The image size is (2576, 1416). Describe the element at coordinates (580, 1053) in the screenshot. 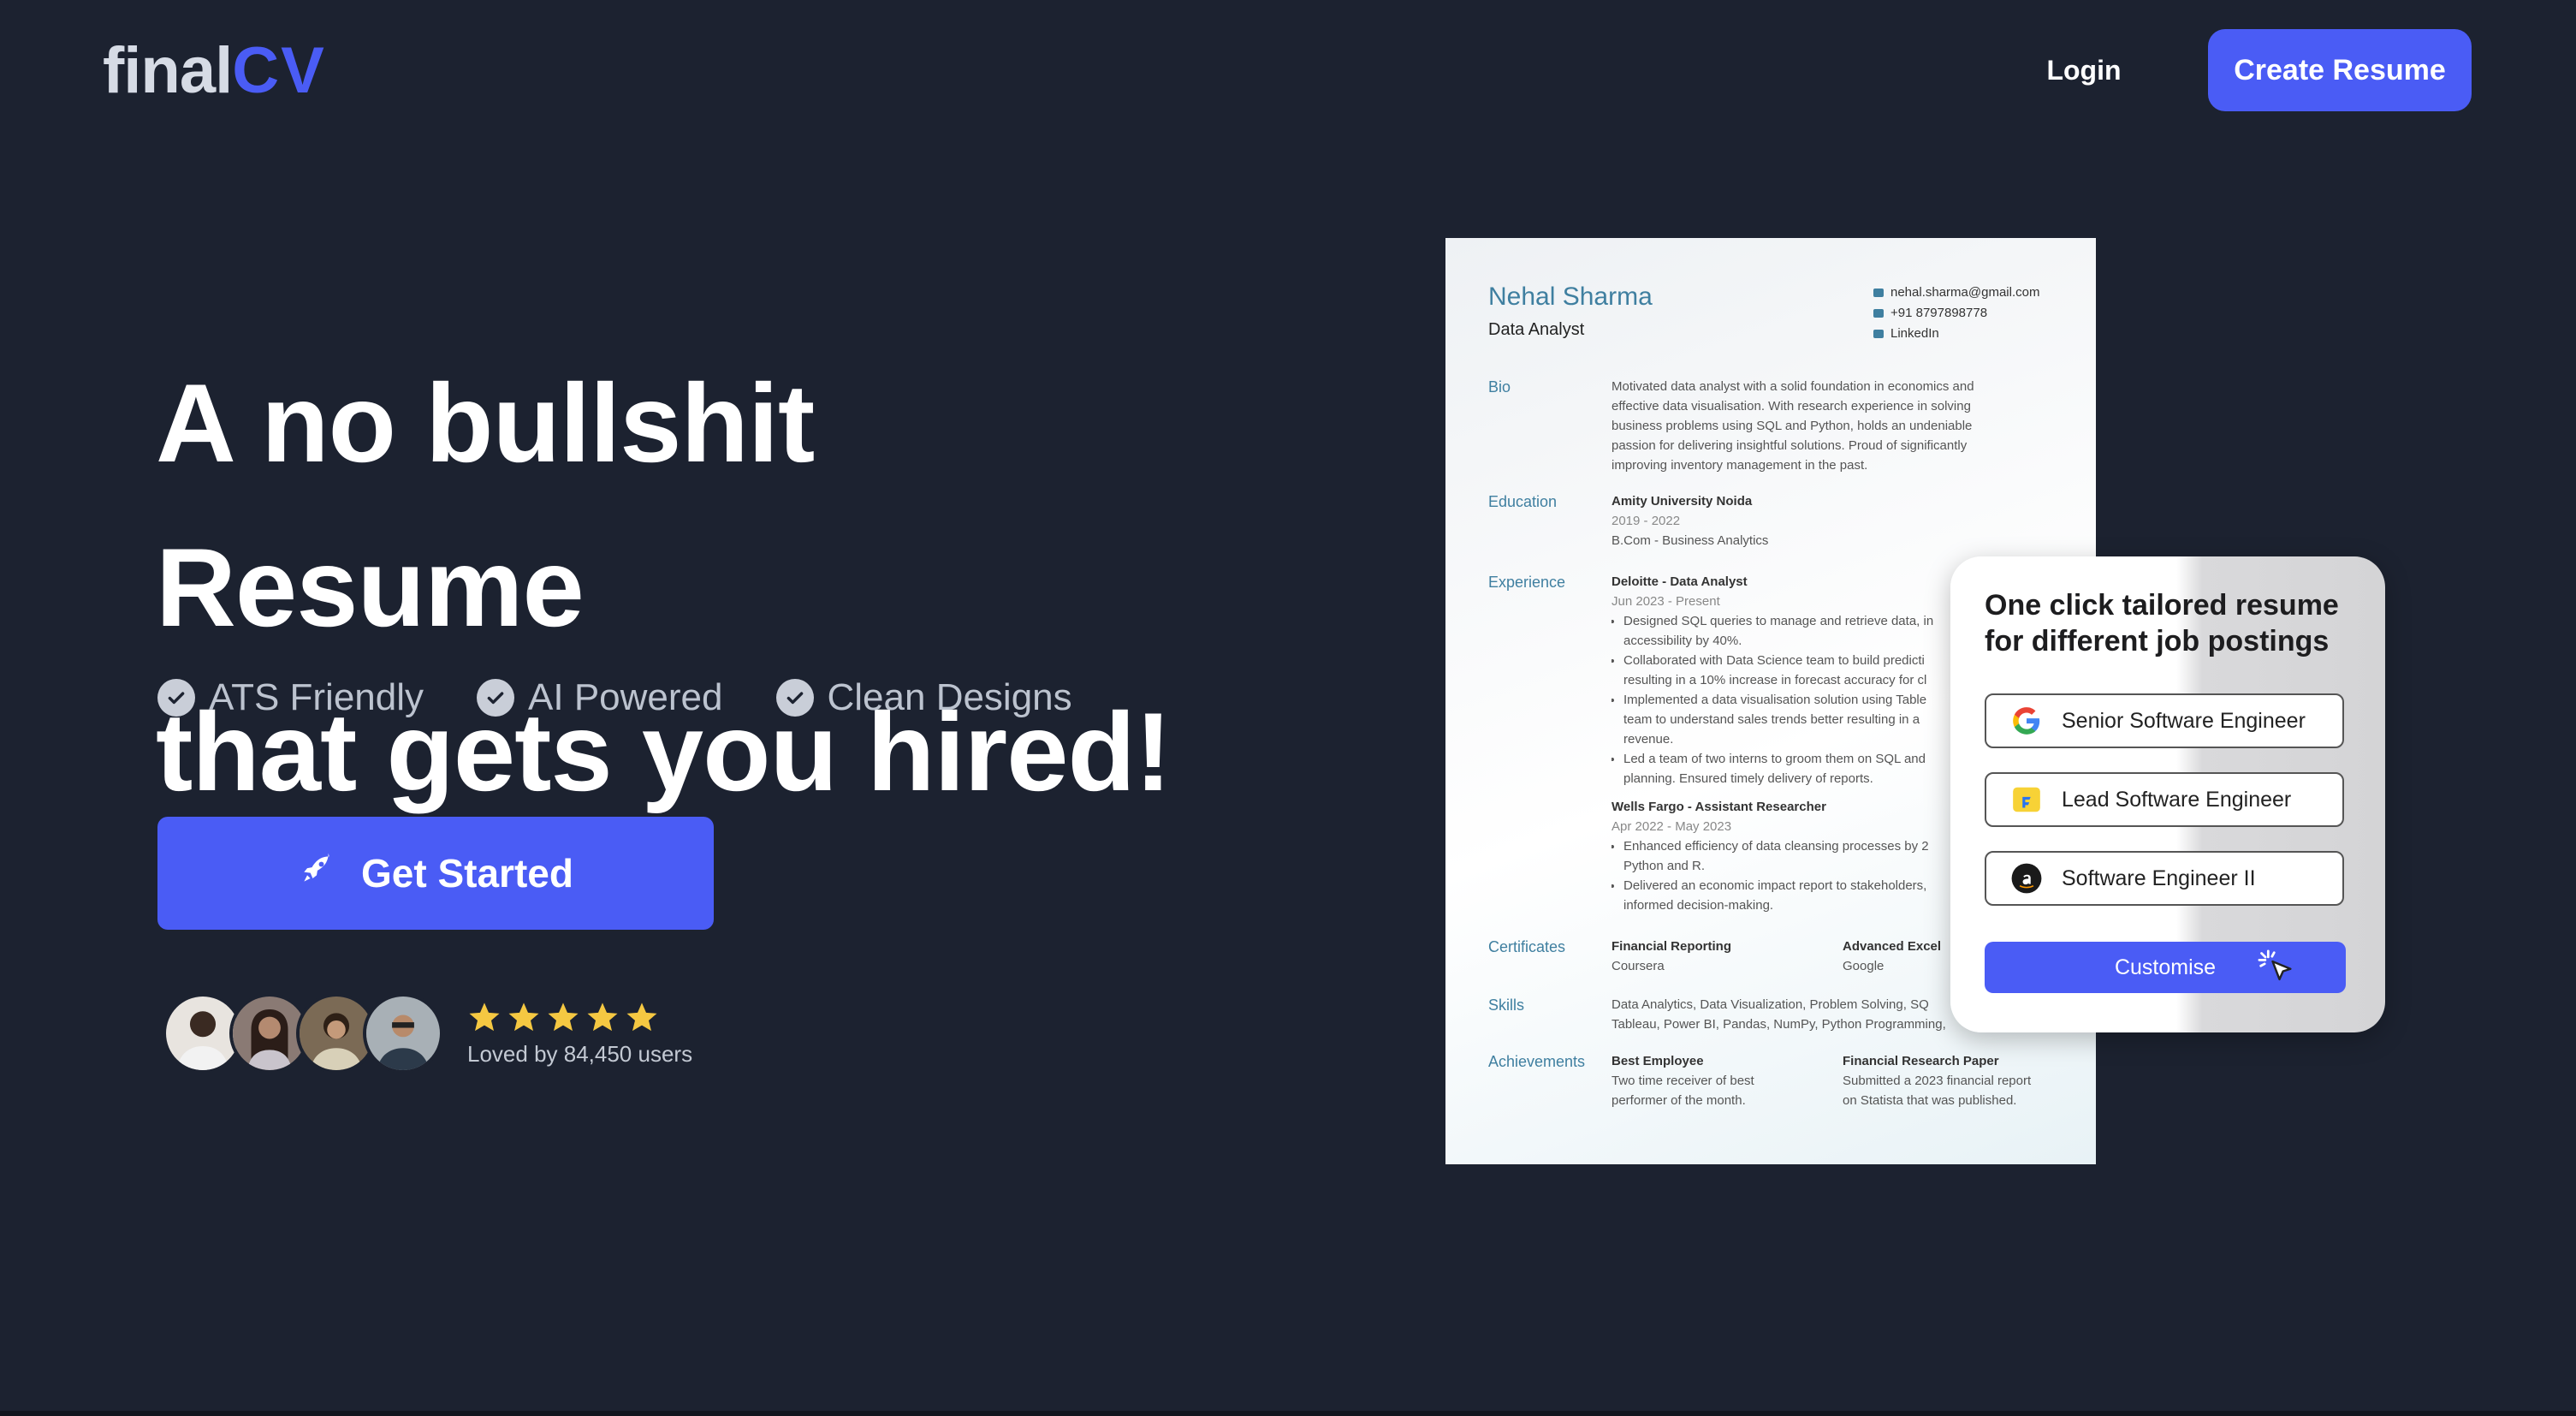

I see `loved-by-text: Loved by 84,450 users` at that location.